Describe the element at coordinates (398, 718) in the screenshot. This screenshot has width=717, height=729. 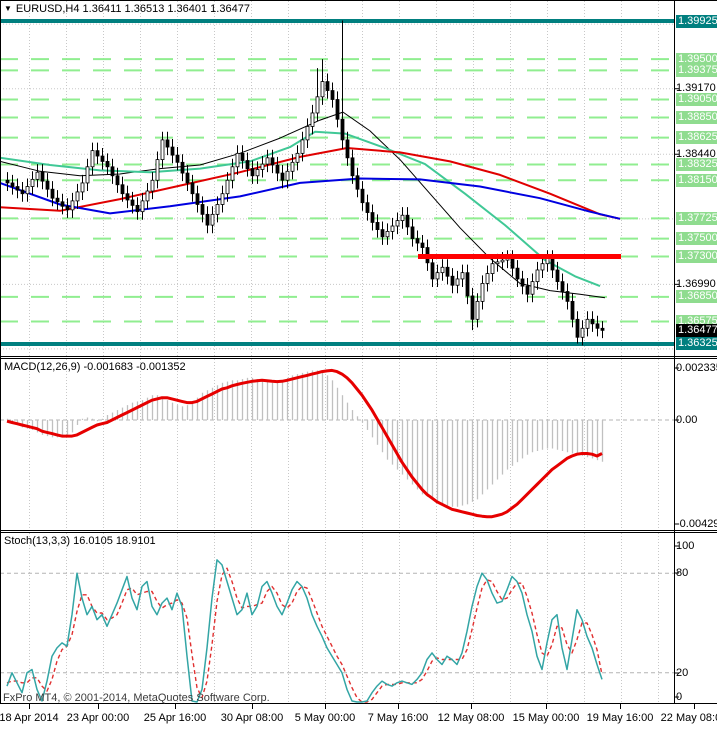
I see `date-label: 7 May 16:00` at that location.